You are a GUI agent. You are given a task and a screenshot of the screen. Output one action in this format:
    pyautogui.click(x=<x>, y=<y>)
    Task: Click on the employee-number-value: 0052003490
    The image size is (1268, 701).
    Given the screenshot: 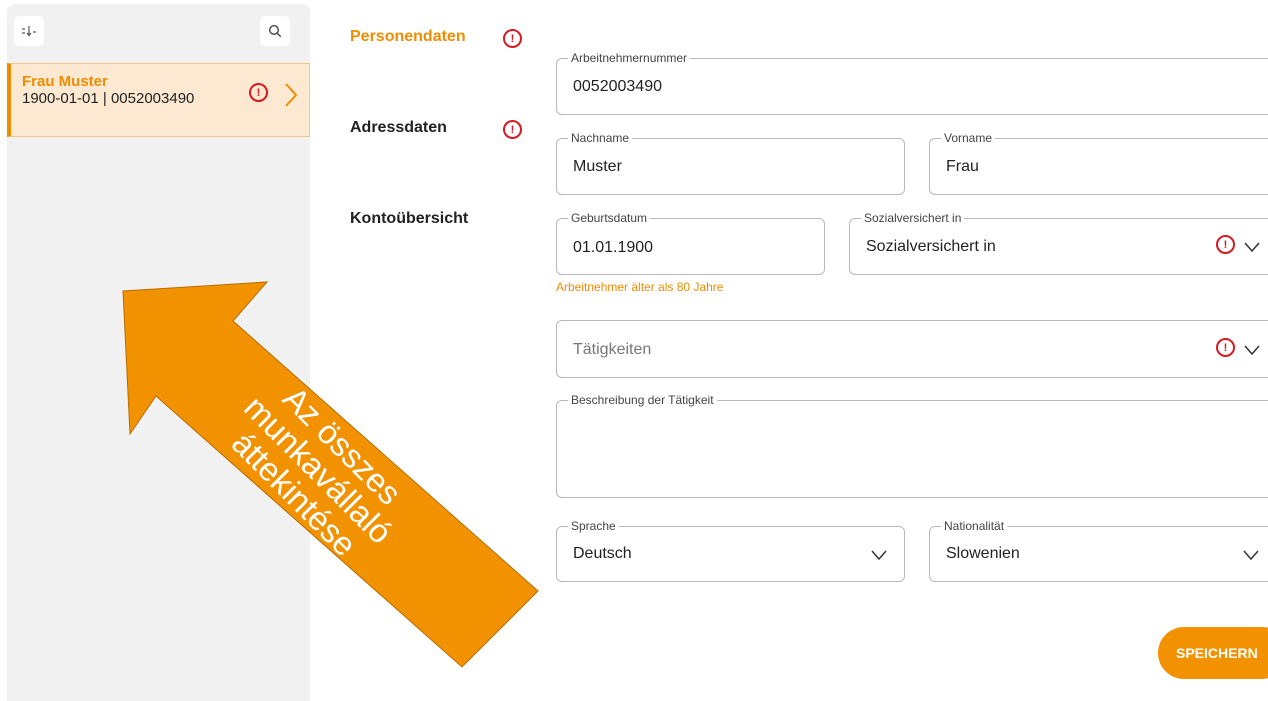 What is the action you would take?
    pyautogui.click(x=617, y=86)
    